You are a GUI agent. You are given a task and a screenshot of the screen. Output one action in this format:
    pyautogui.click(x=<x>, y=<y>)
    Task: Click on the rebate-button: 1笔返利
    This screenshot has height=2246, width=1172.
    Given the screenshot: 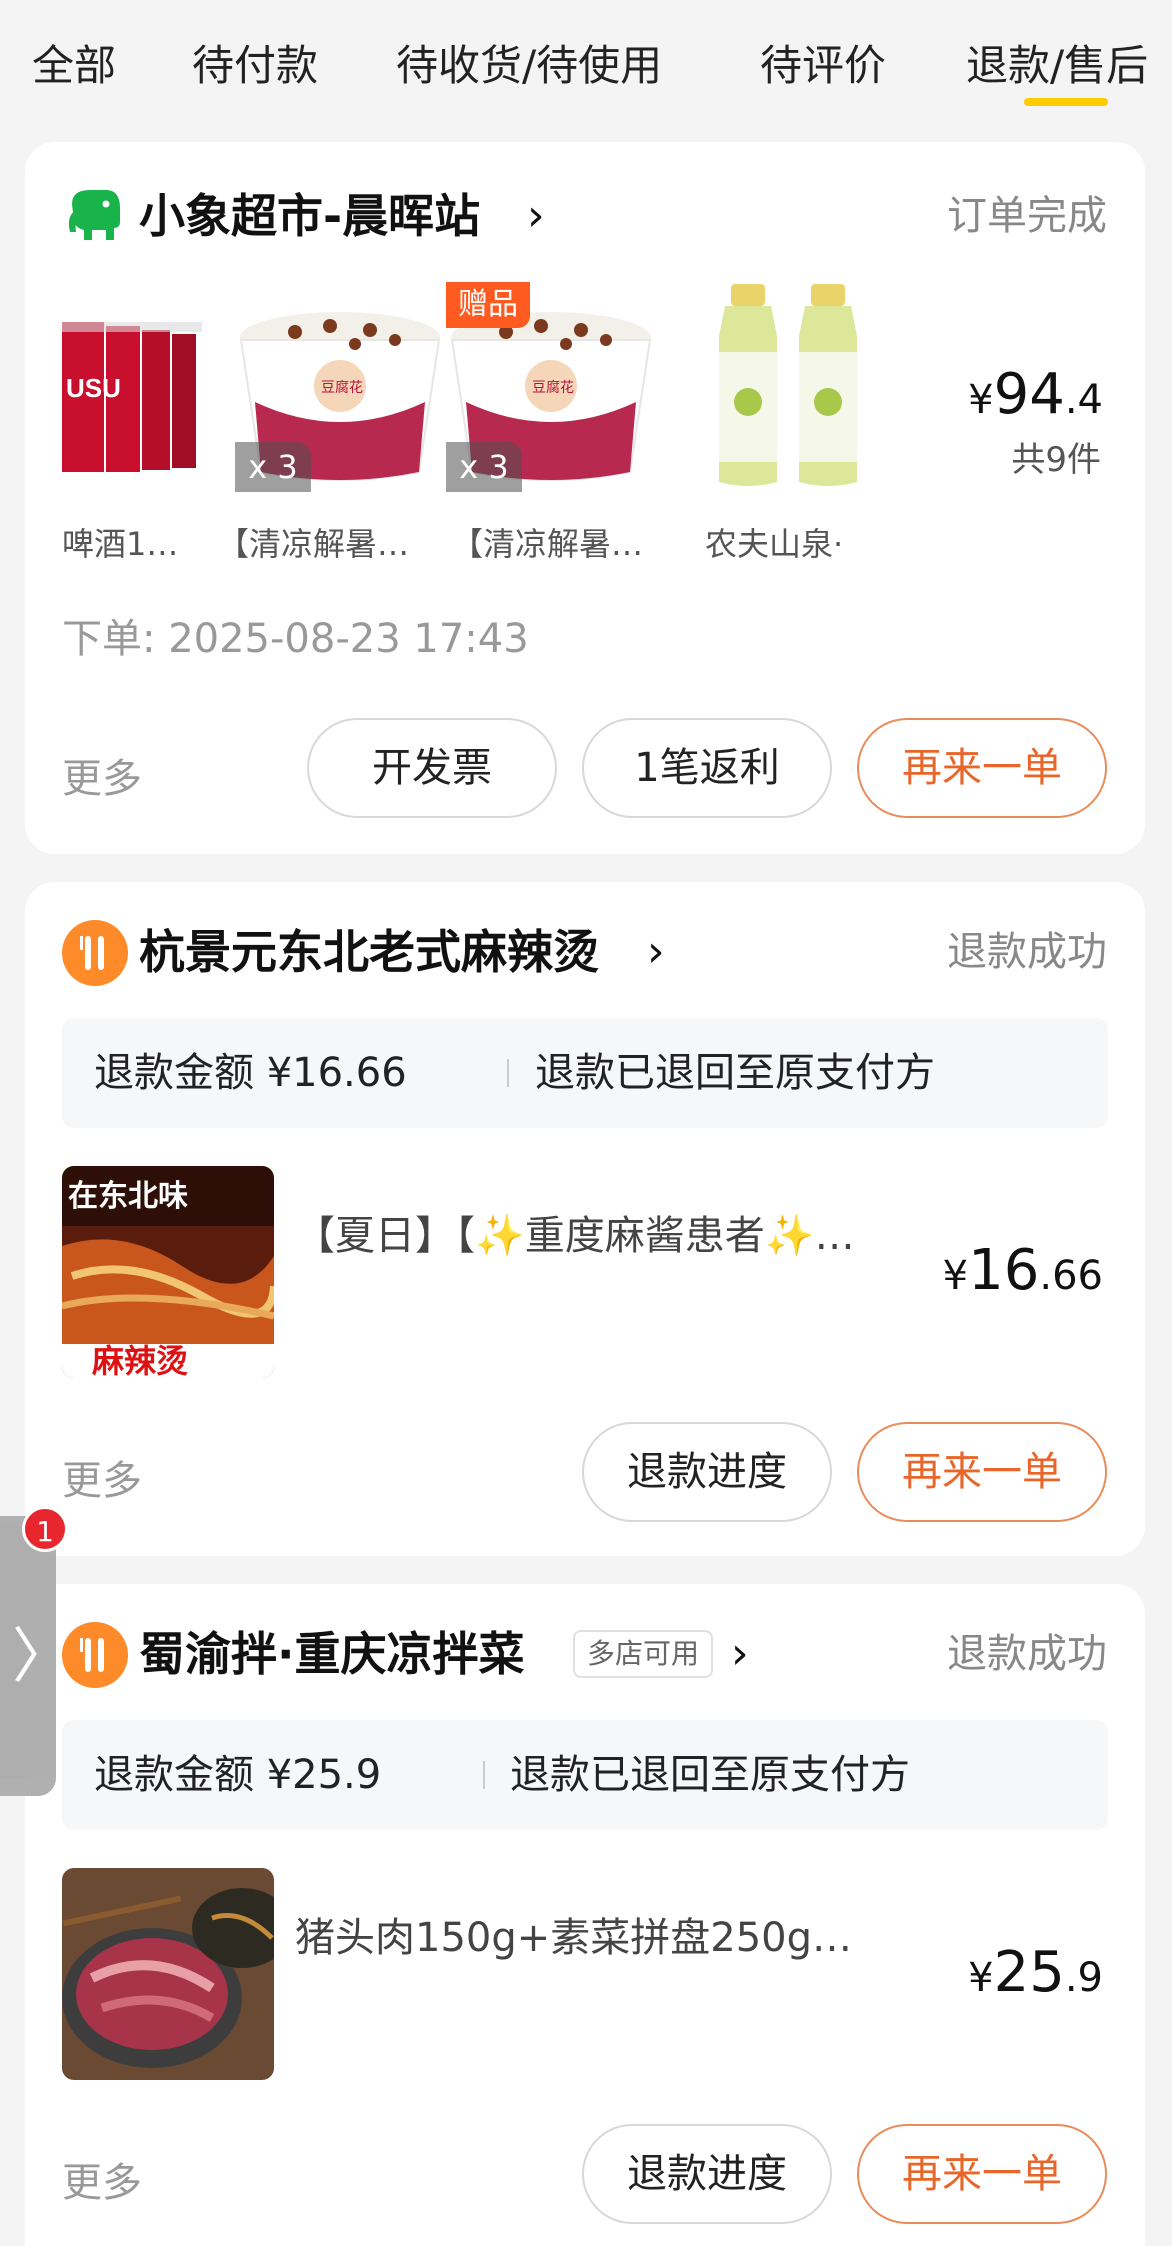 What is the action you would take?
    pyautogui.click(x=707, y=768)
    